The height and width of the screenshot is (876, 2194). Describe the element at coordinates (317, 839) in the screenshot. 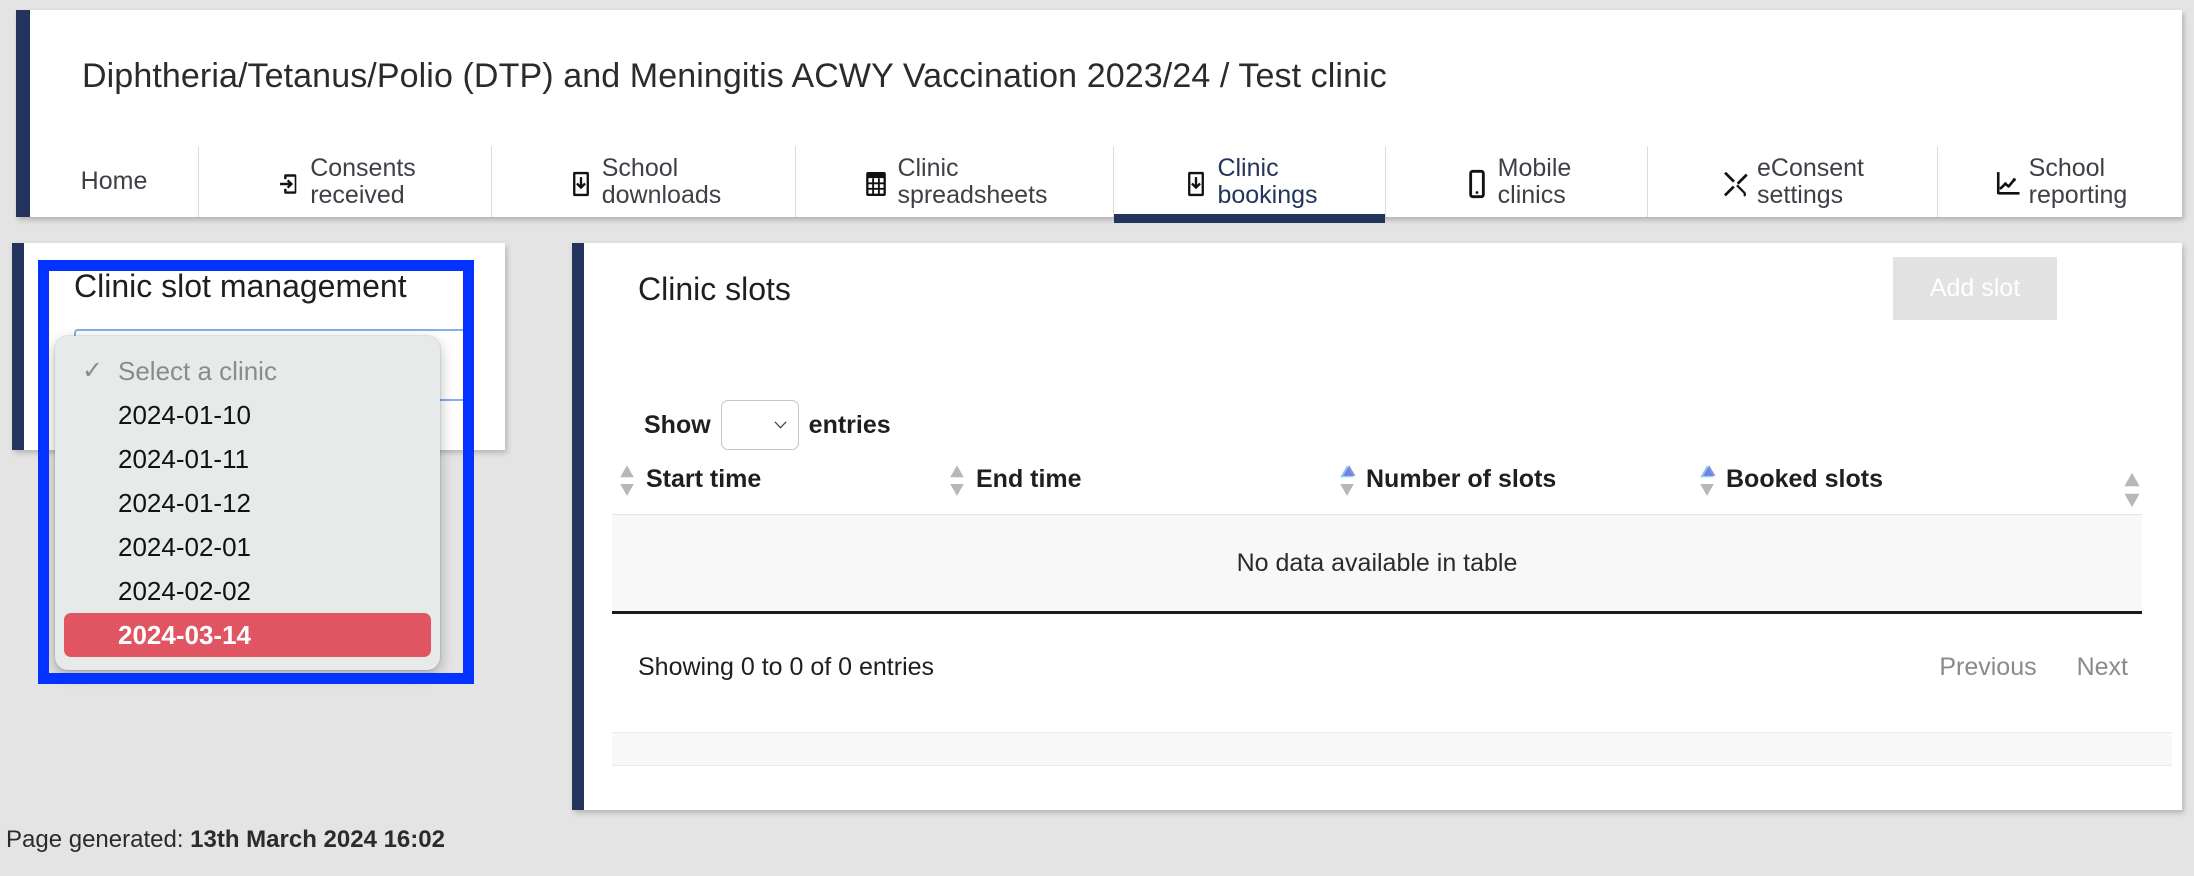

I see `page-generated-value: 13th March 2024 16:02` at that location.